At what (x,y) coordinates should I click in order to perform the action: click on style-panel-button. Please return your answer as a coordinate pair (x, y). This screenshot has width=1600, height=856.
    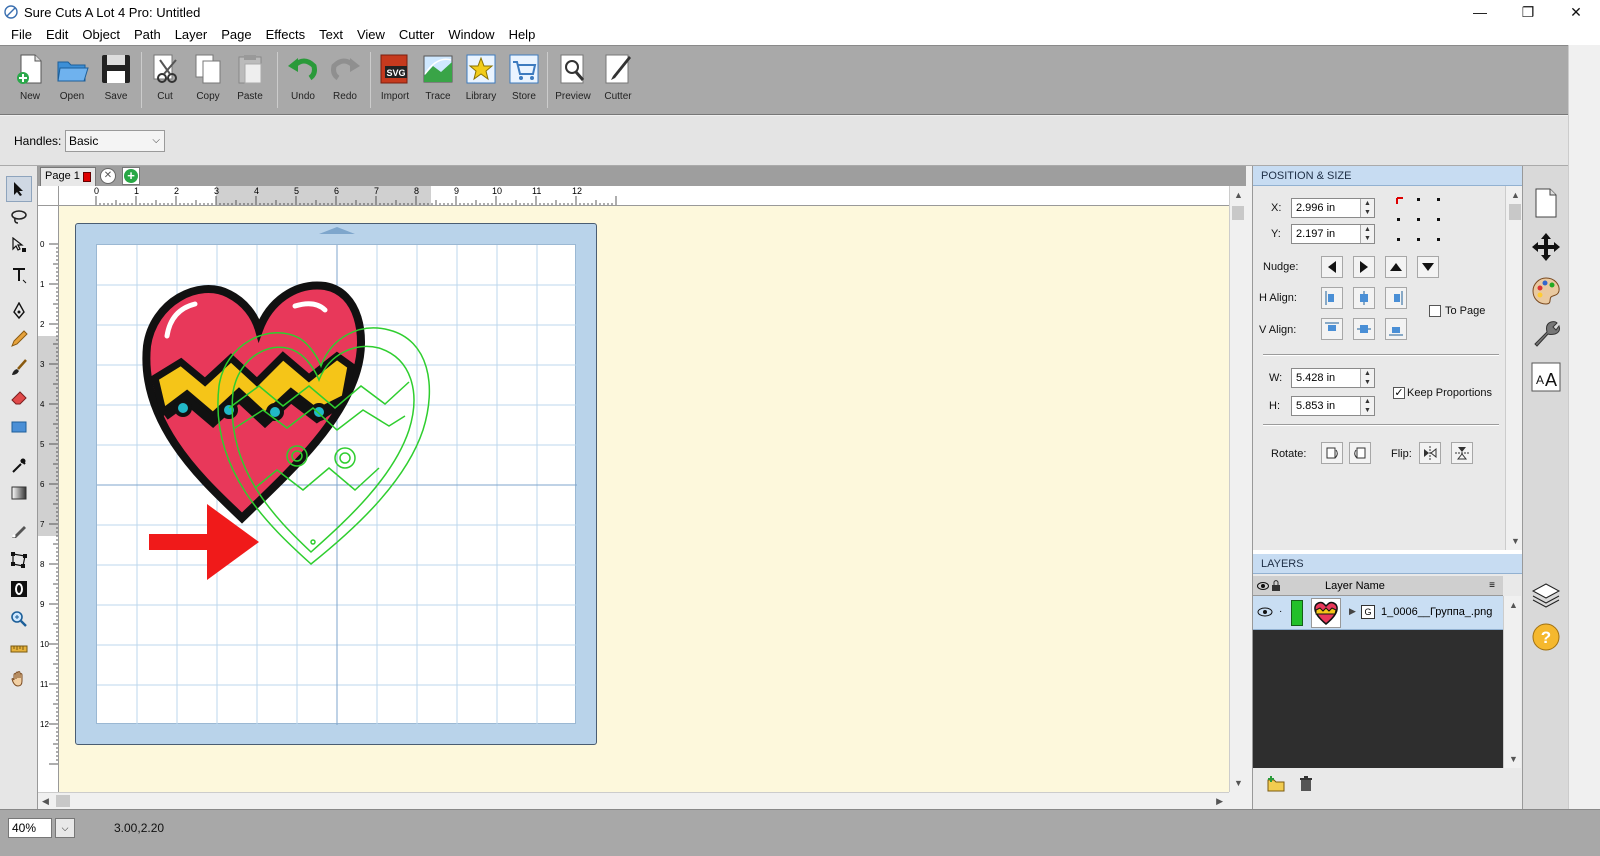
    Looking at the image, I should click on (1546, 291).